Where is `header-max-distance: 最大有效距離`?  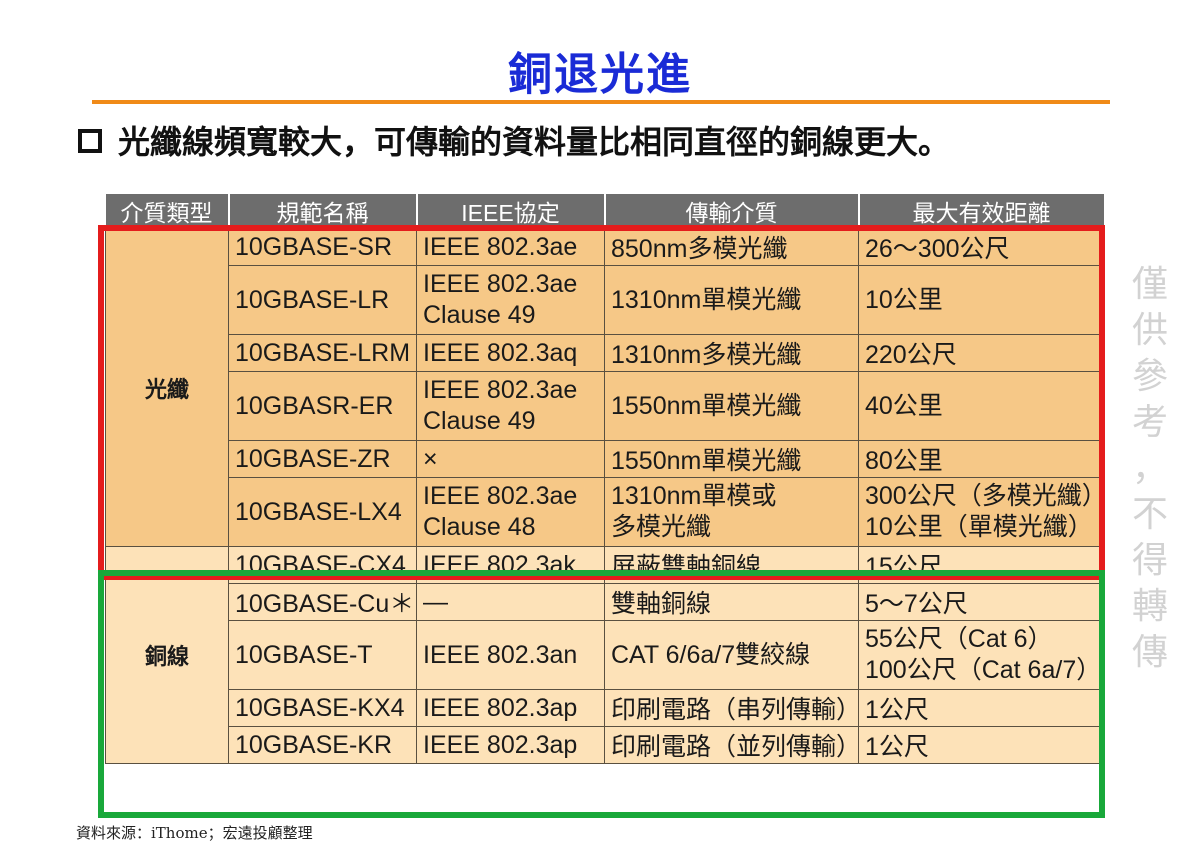
header-max-distance: 最大有效距離 is located at coordinates (982, 211).